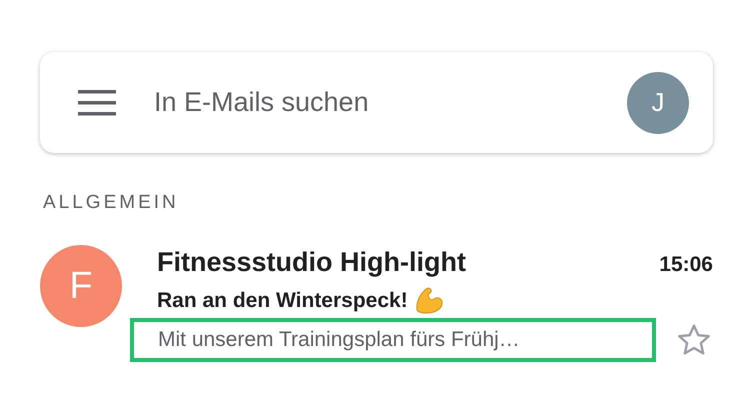 This screenshot has width=756, height=420. What do you see at coordinates (282, 301) in the screenshot?
I see `email-subject: Ran an den Winterspeck!` at bounding box center [282, 301].